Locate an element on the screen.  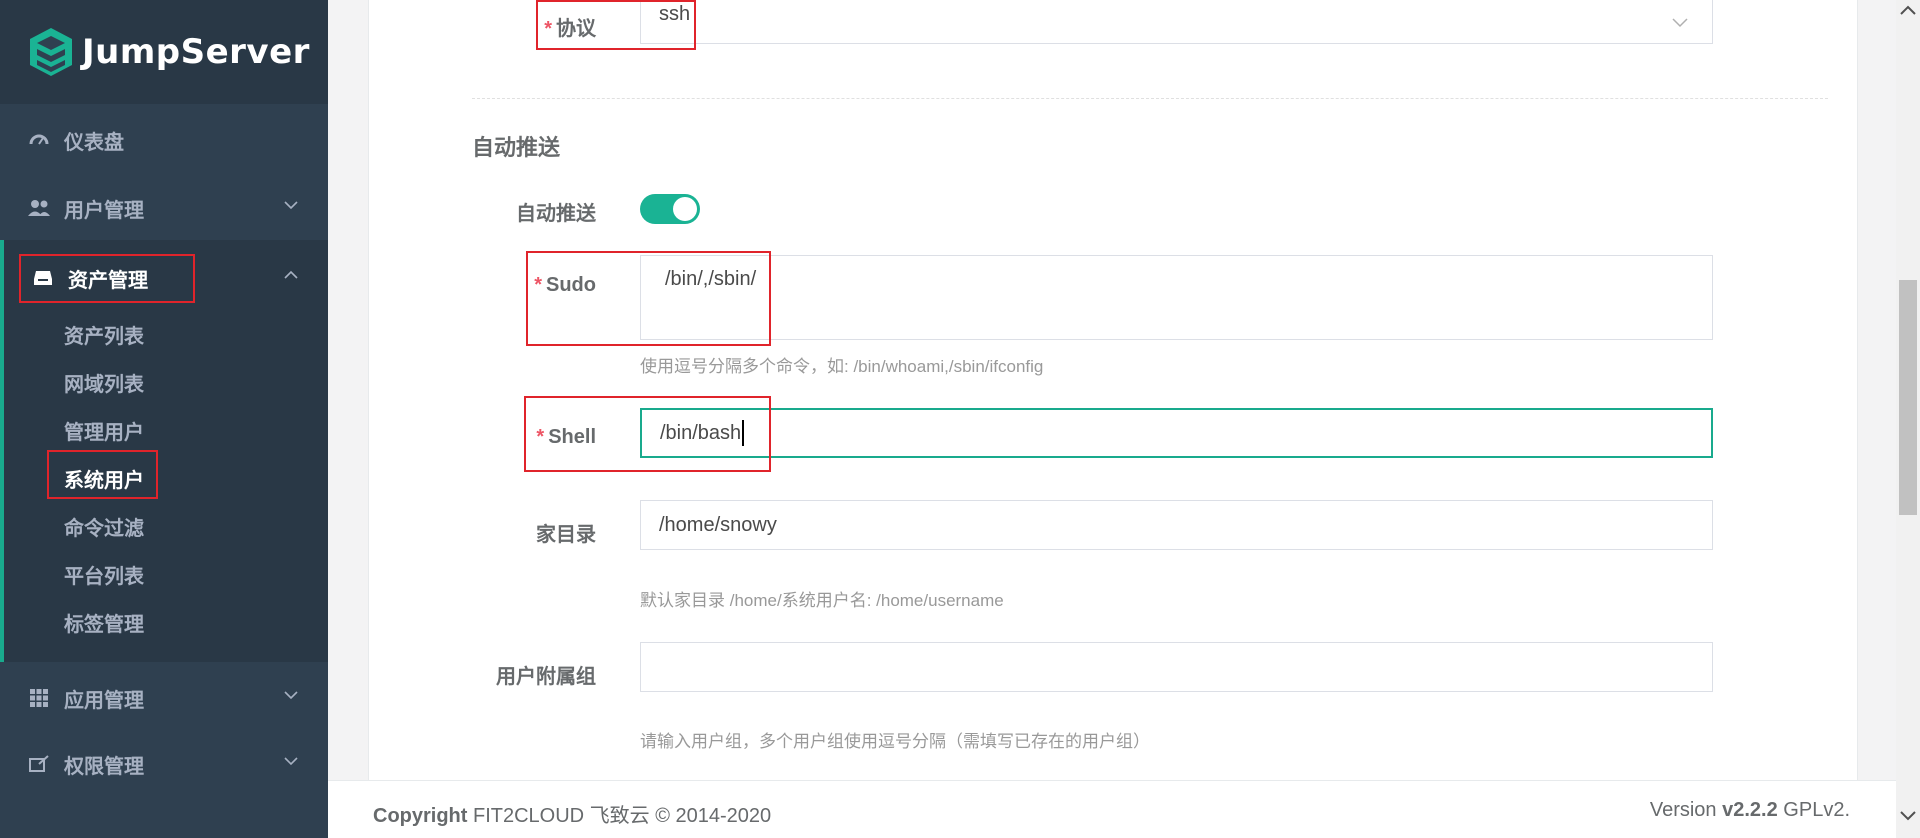
home-dir-label: 家目录 is located at coordinates (566, 535).